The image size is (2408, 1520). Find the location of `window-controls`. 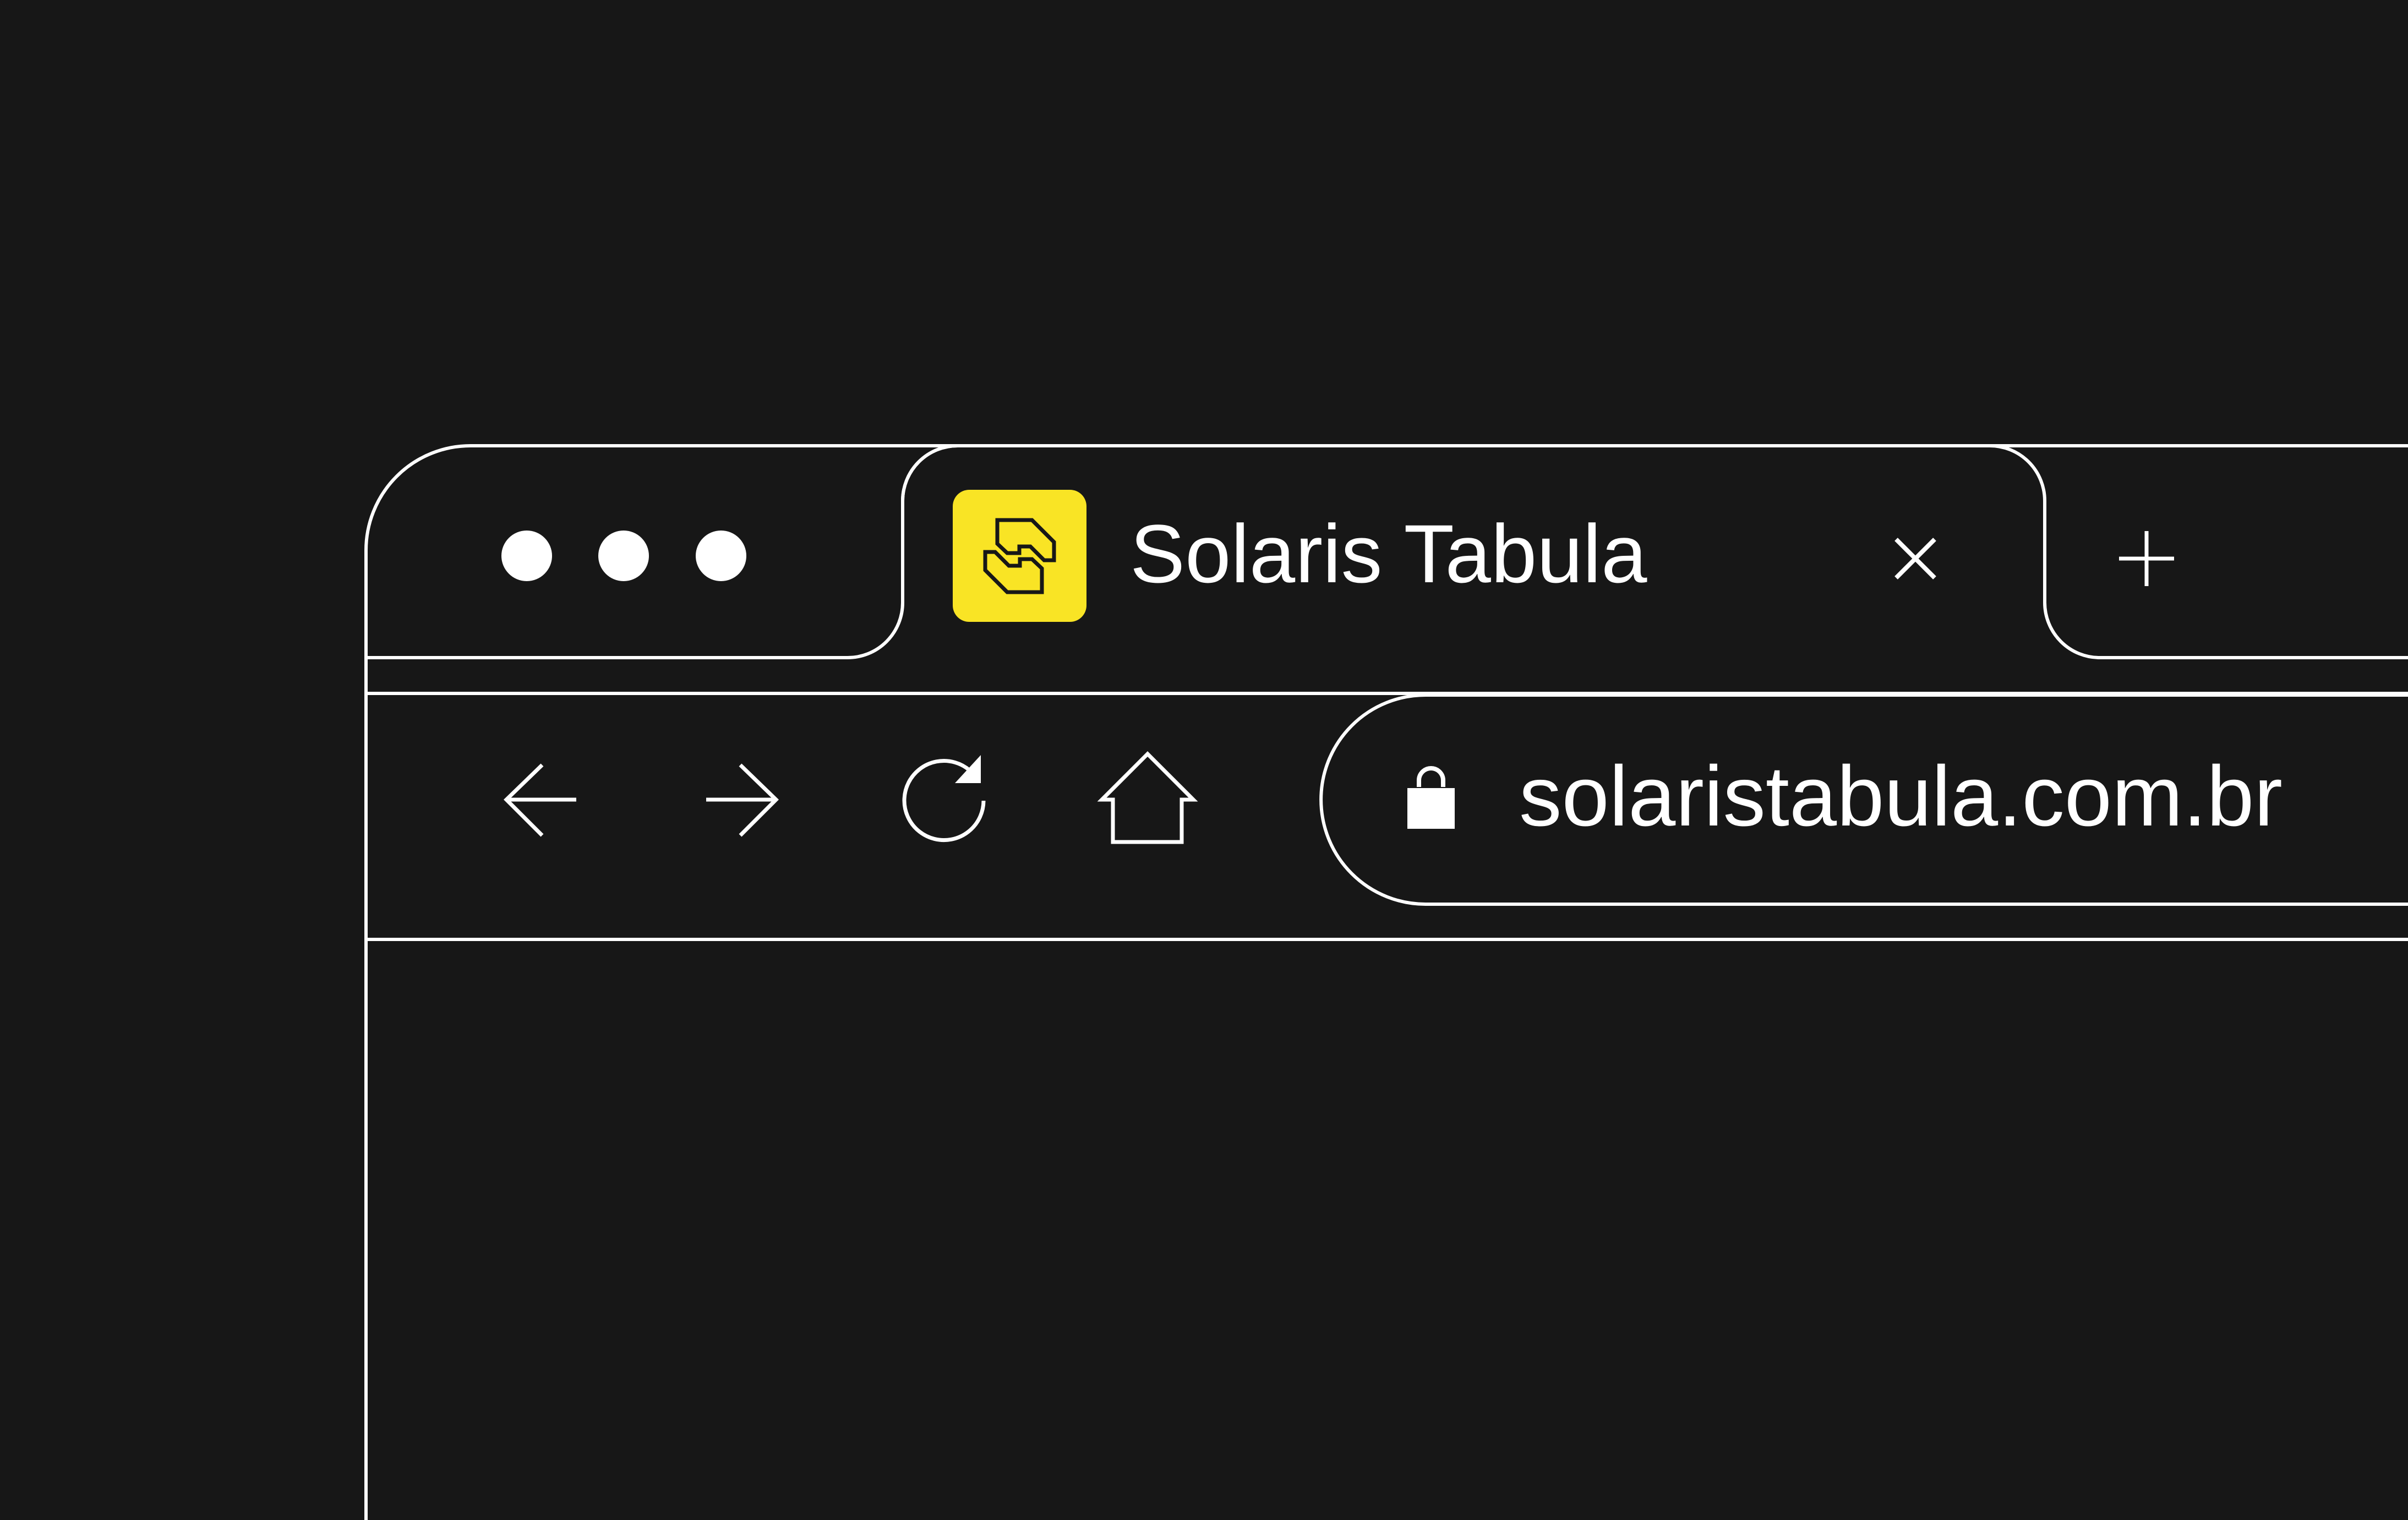

window-controls is located at coordinates (623, 556).